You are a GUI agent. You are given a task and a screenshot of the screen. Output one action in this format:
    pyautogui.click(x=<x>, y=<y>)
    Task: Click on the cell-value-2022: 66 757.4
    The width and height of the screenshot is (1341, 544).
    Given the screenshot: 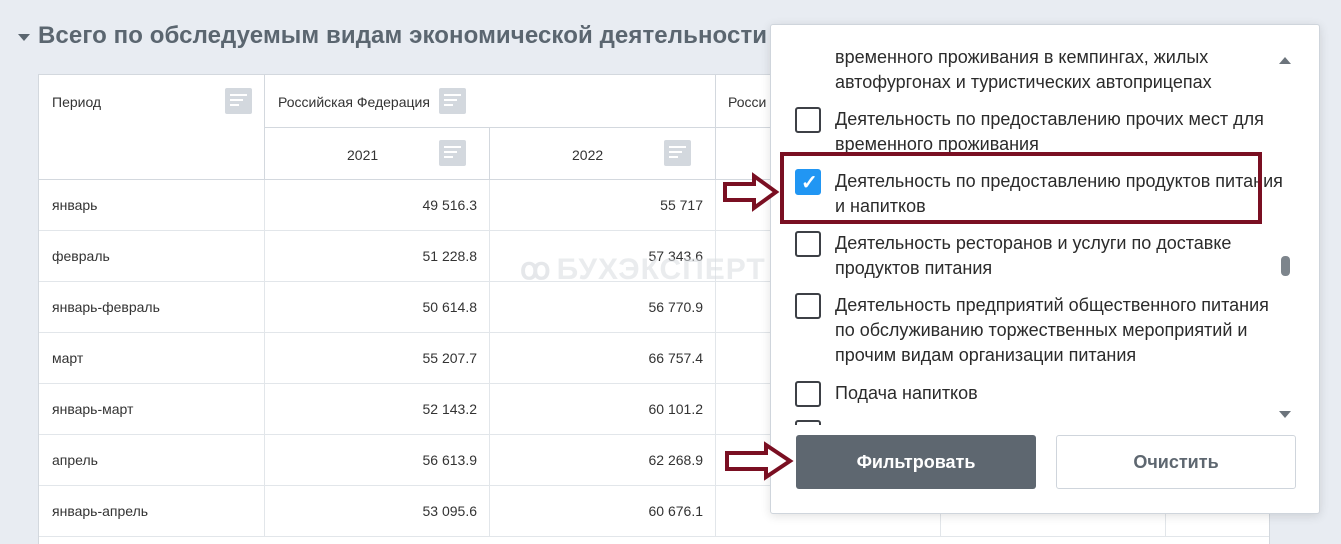 What is the action you would take?
    pyautogui.click(x=603, y=358)
    